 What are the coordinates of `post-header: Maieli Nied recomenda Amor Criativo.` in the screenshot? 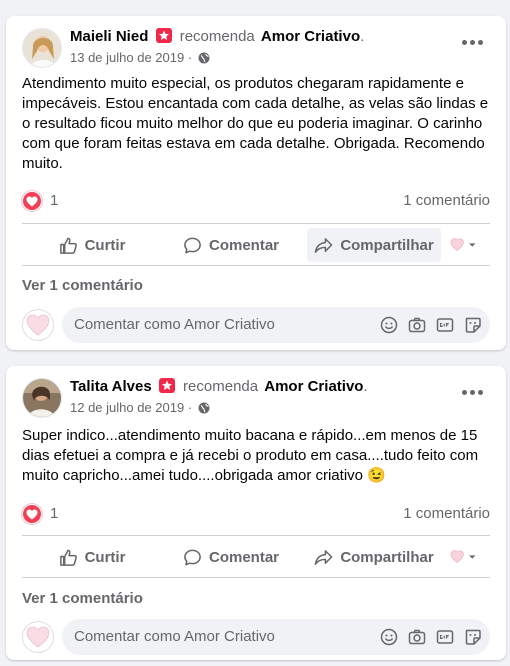 It's located at (217, 36).